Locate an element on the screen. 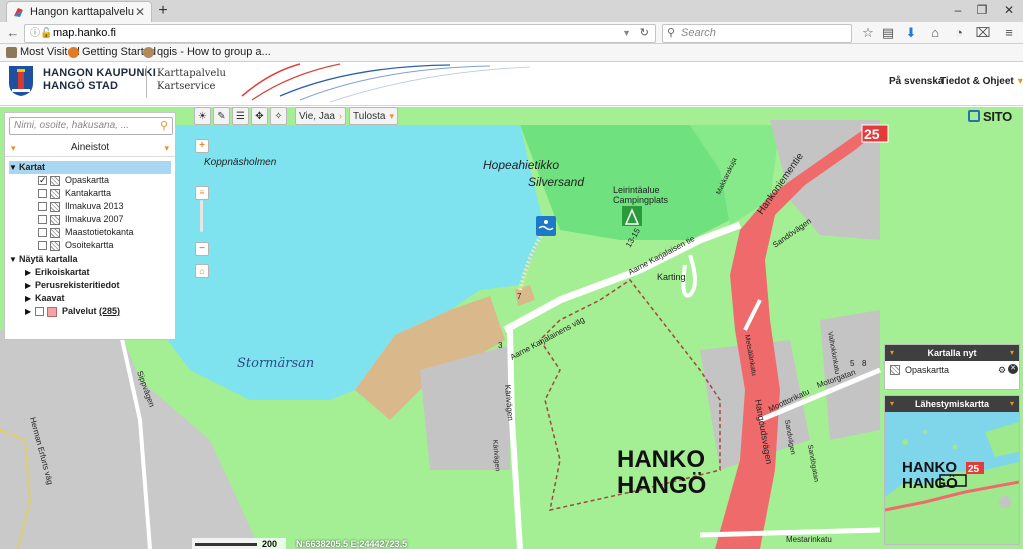 The image size is (1023, 549). browser-search-field: ⚲ Search is located at coordinates (757, 33).